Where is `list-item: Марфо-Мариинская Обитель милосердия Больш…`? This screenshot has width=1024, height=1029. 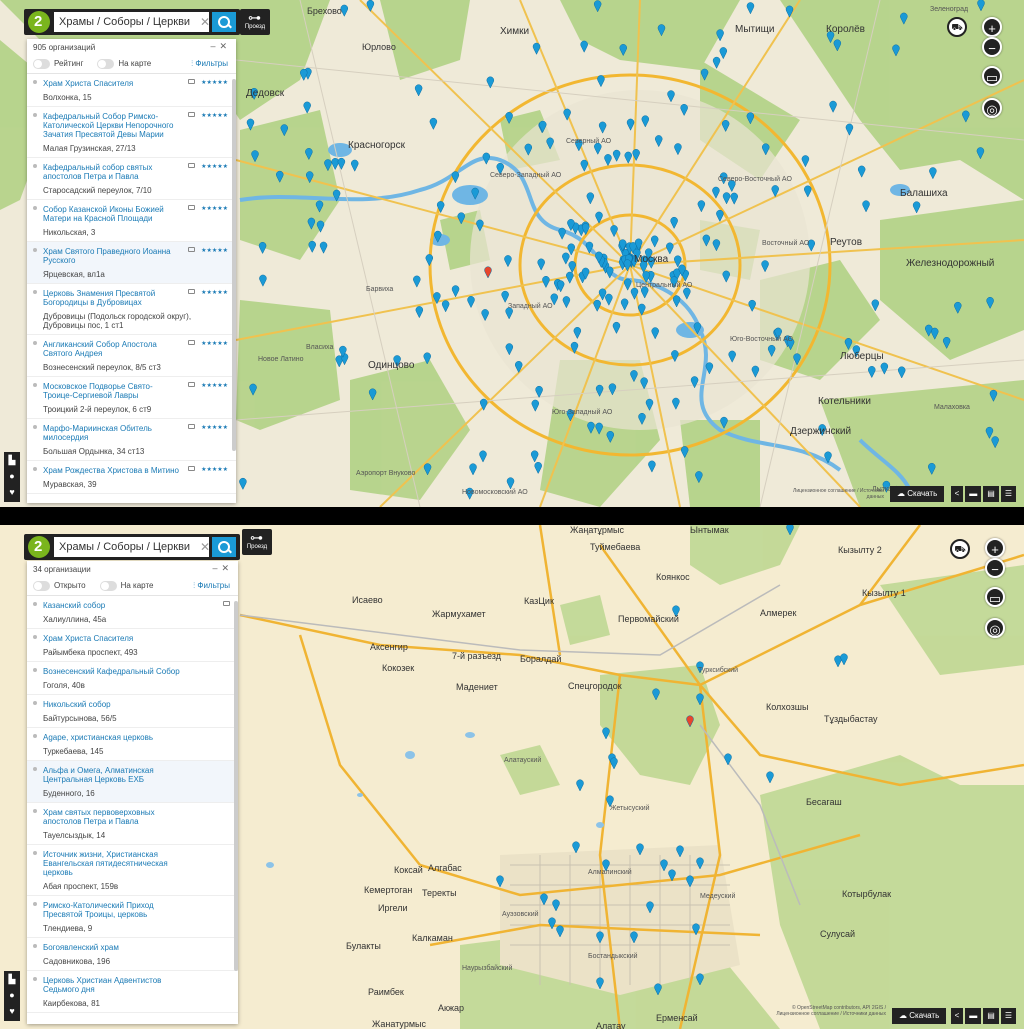 list-item: Марфо-Мариинская Обитель милосердия Больш… is located at coordinates (131, 440).